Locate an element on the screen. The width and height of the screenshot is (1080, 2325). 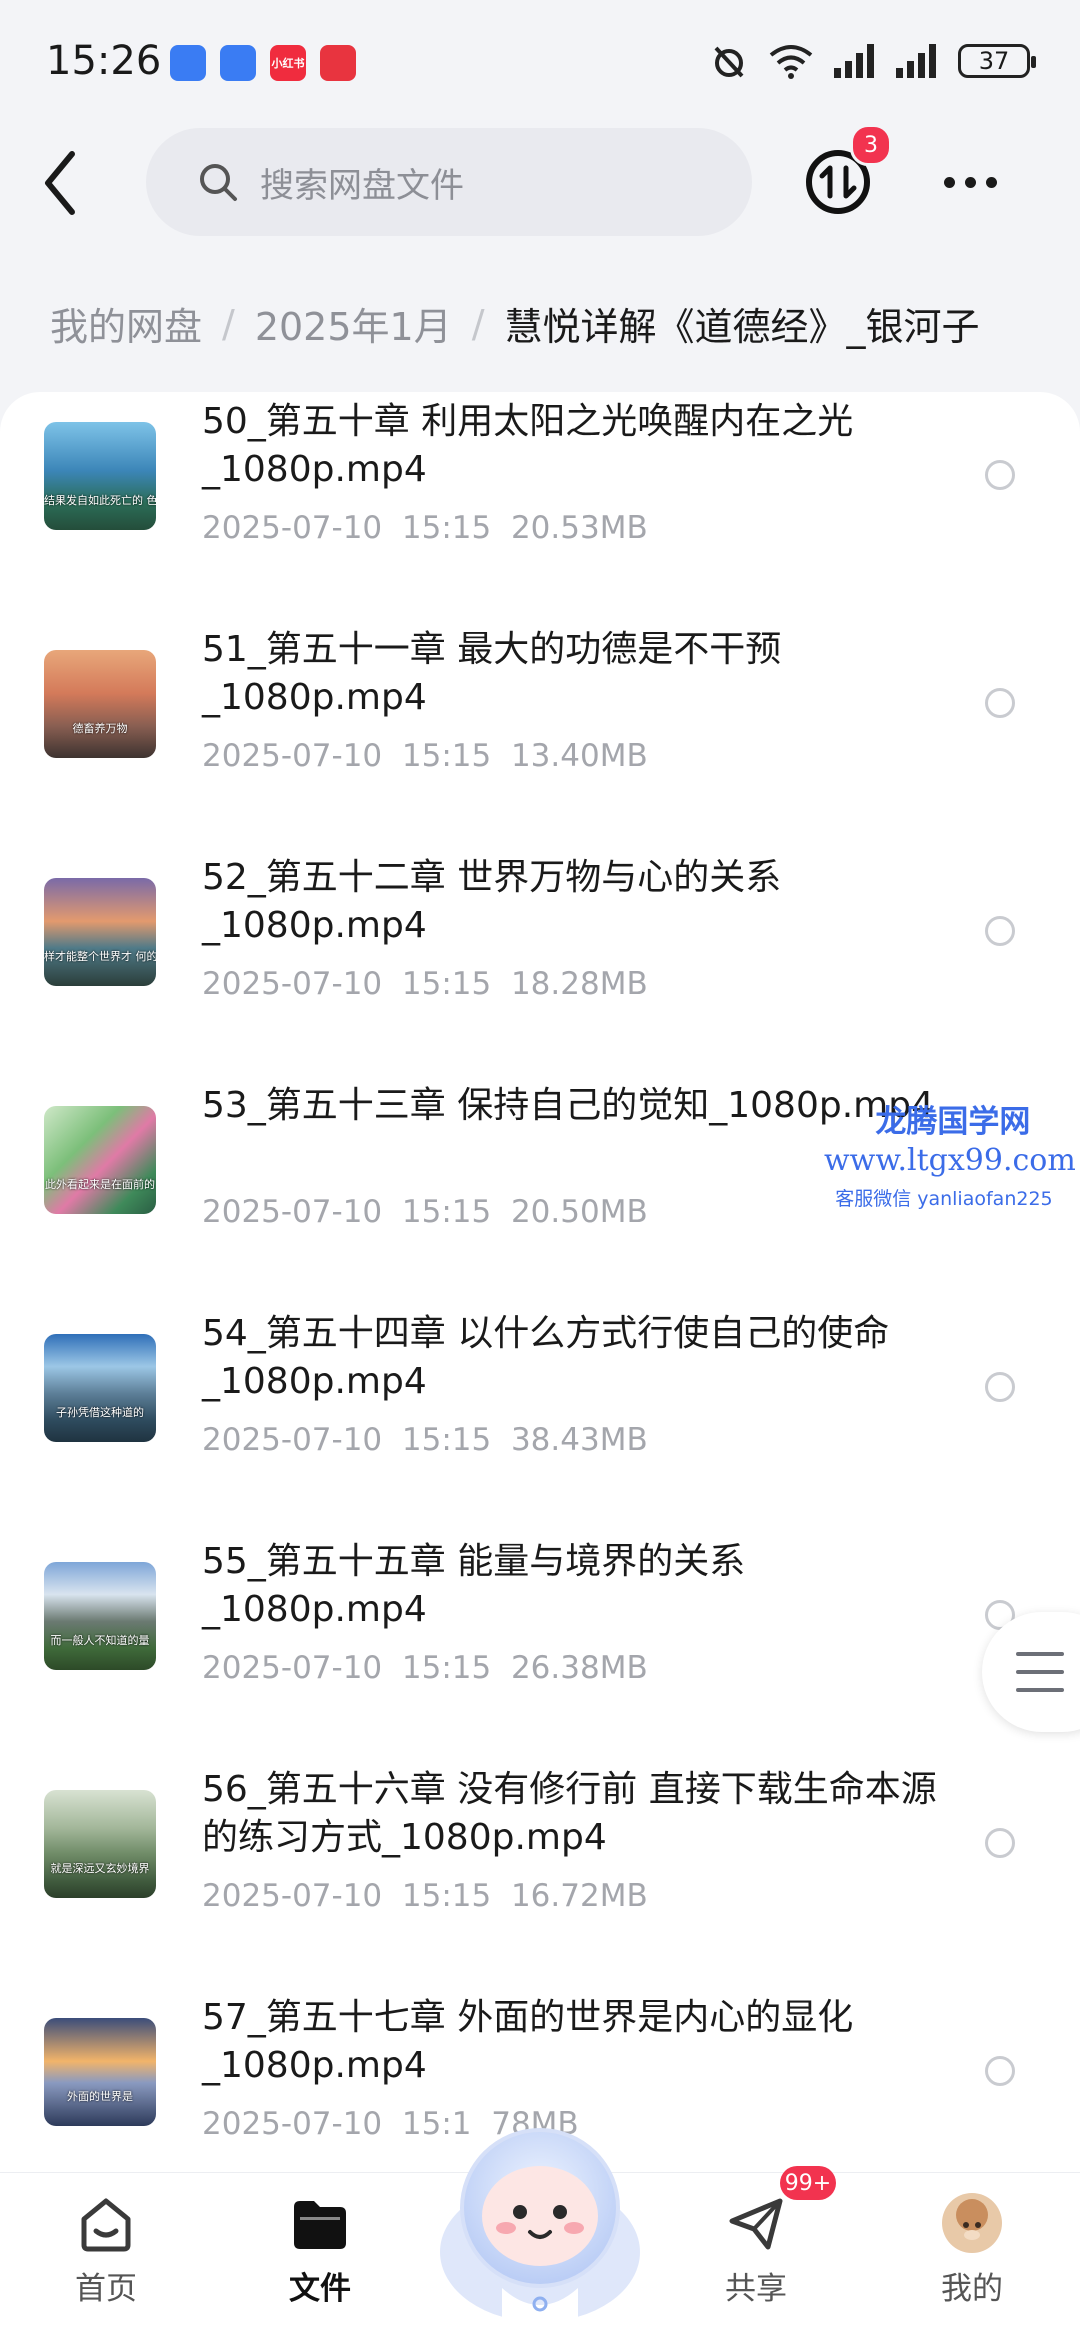
avatar-icon is located at coordinates (972, 2223).